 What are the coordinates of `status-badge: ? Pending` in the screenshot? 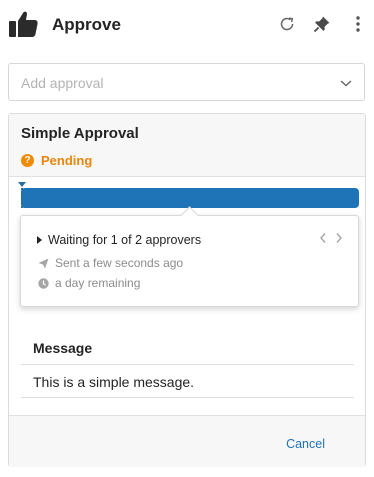 It's located at (56, 160).